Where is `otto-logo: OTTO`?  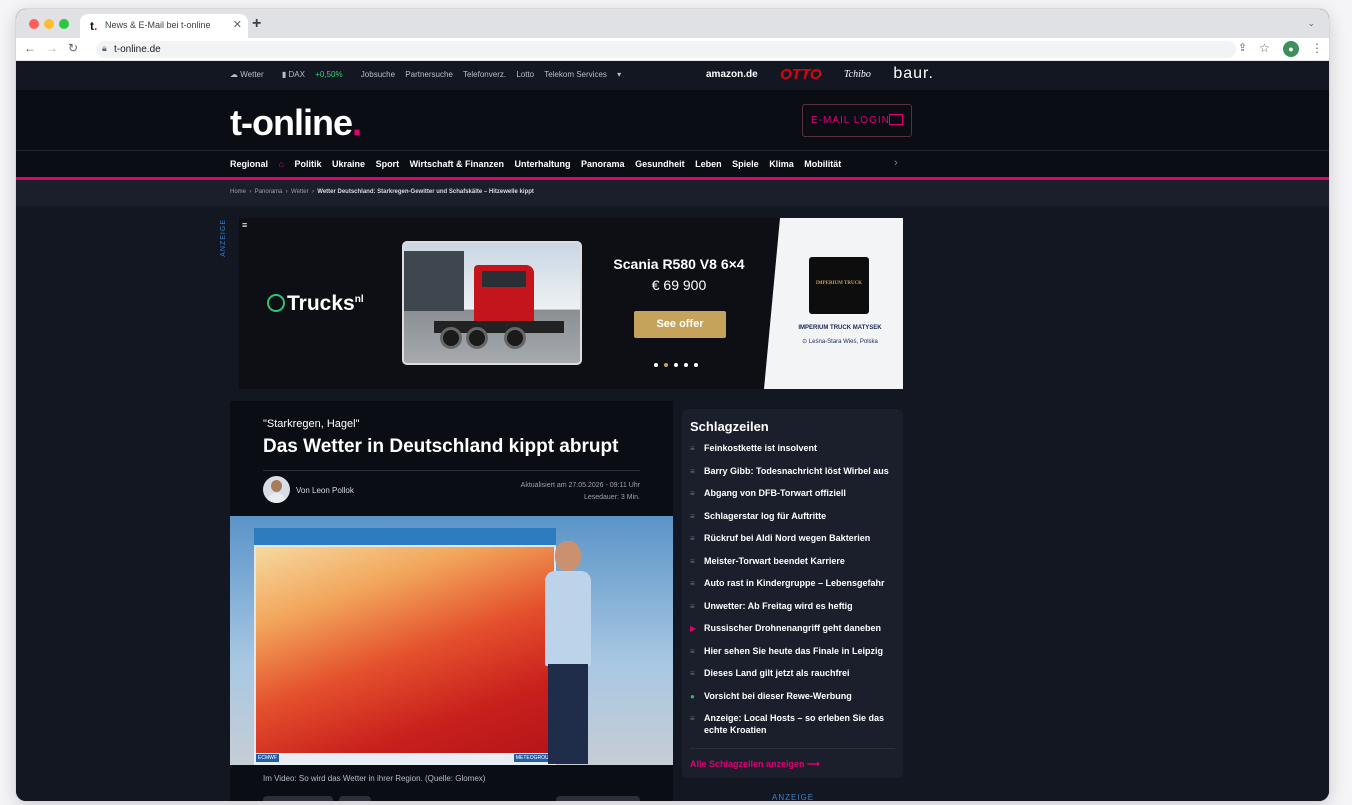 otto-logo: OTTO is located at coordinates (800, 74).